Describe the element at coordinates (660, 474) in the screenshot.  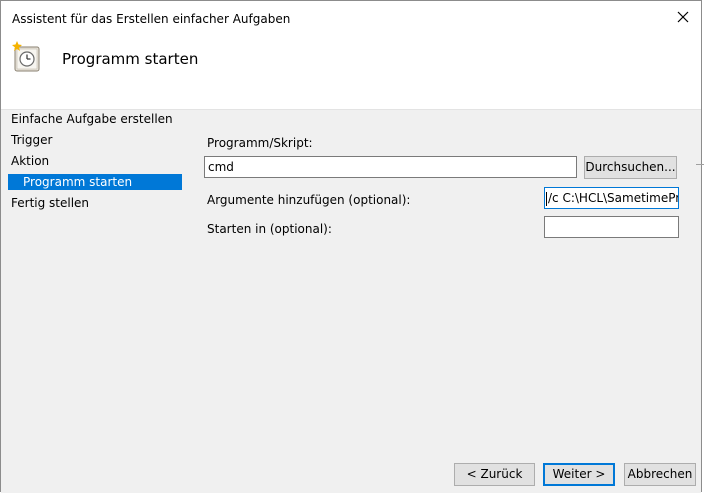
I see `cancel-button: Abbrechen` at that location.